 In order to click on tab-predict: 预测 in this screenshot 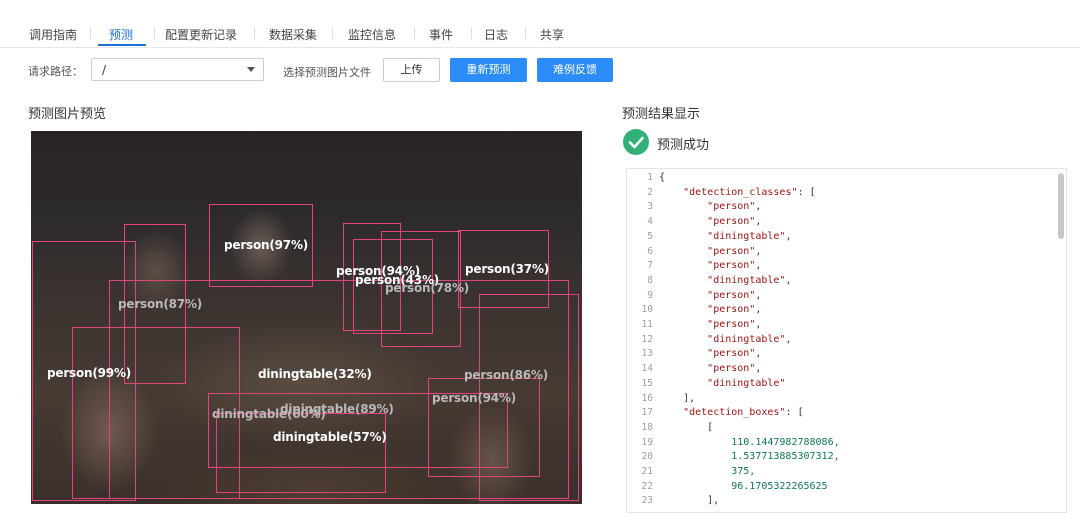, I will do `click(121, 34)`.